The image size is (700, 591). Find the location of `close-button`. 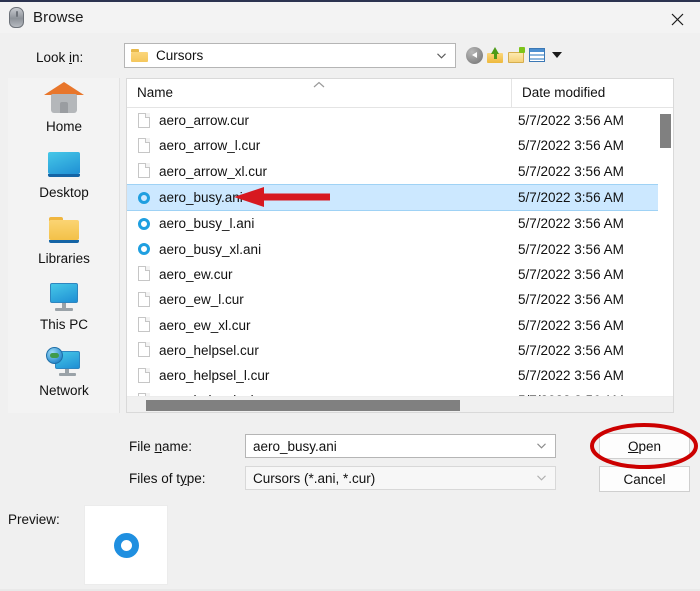

close-button is located at coordinates (677, 19).